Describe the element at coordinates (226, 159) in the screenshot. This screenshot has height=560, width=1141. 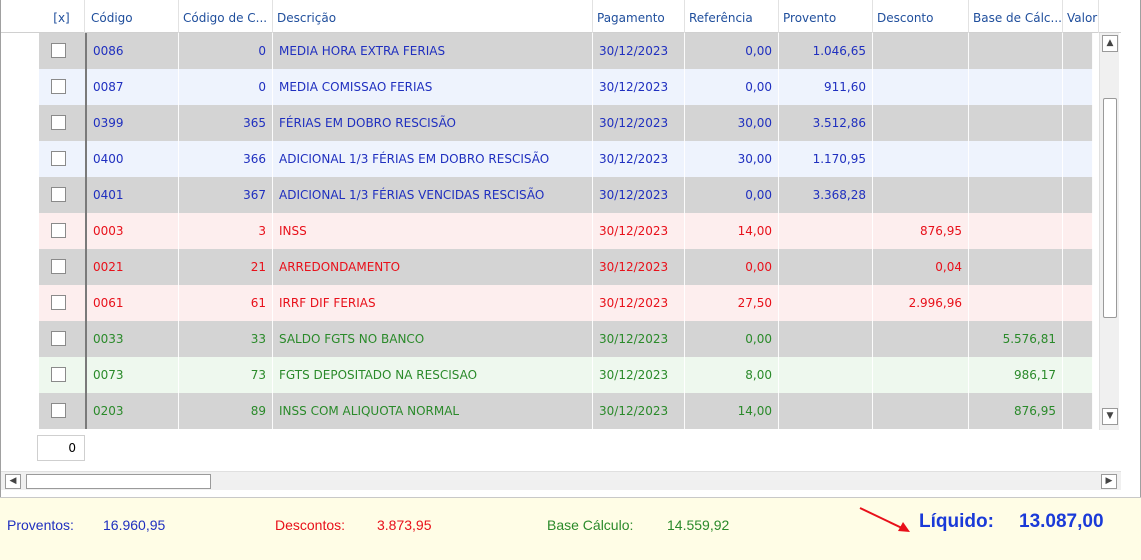
I see `cell-codc: 366` at that location.